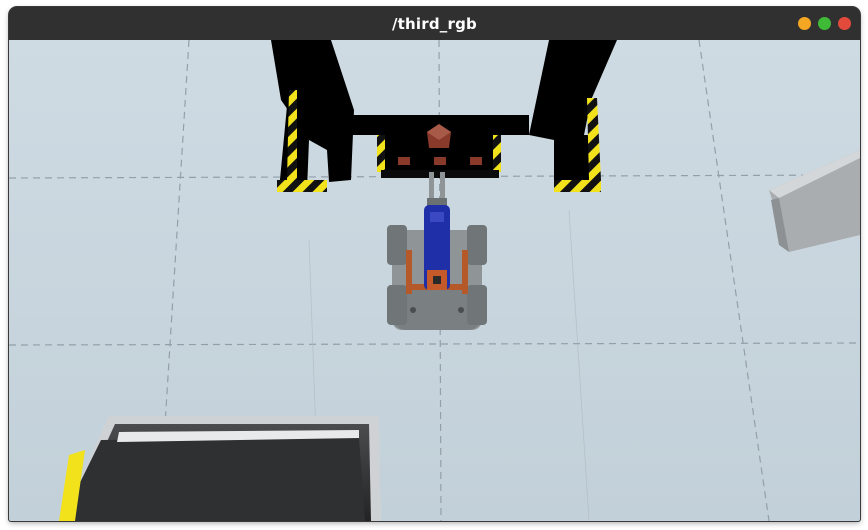 This screenshot has height=530, width=868. What do you see at coordinates (804, 23) in the screenshot?
I see `minimize-button` at bounding box center [804, 23].